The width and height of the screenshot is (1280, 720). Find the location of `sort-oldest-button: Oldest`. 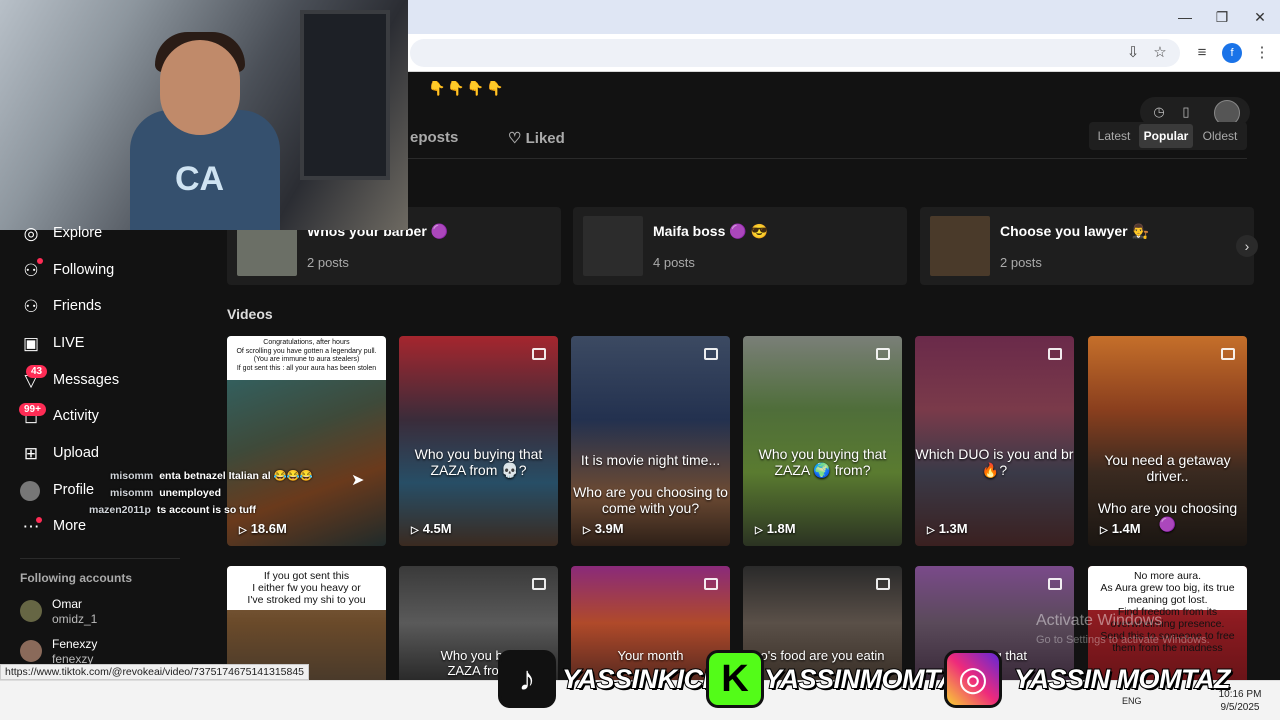

sort-oldest-button: Oldest is located at coordinates (1220, 136).